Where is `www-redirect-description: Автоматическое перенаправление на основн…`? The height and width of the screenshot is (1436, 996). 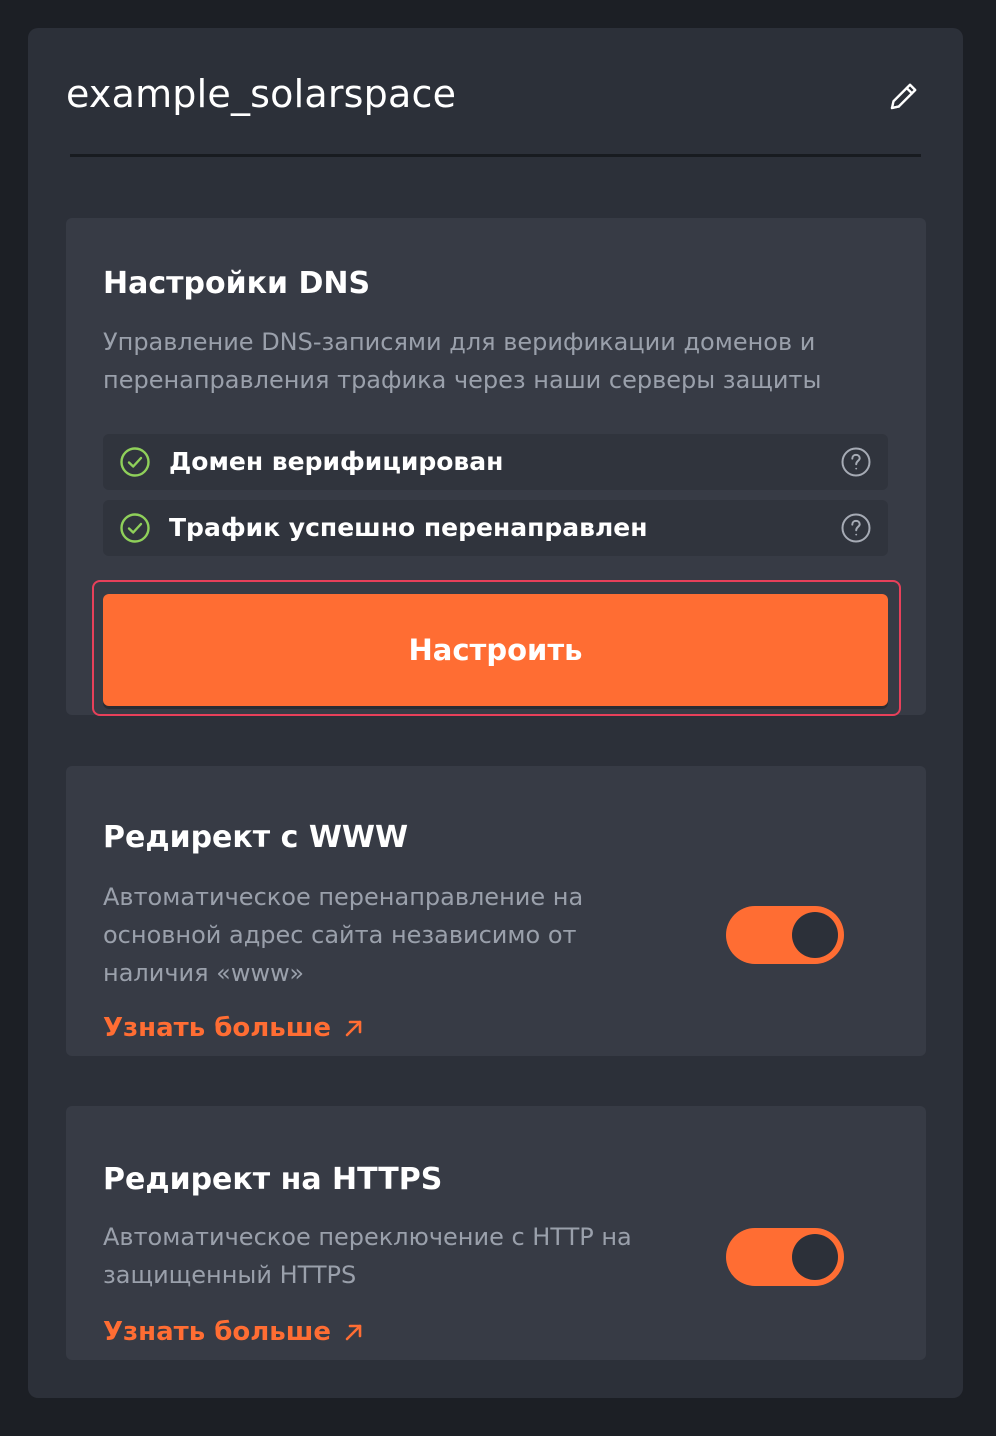 www-redirect-description: Автоматическое перенаправление на основн… is located at coordinates (343, 935).